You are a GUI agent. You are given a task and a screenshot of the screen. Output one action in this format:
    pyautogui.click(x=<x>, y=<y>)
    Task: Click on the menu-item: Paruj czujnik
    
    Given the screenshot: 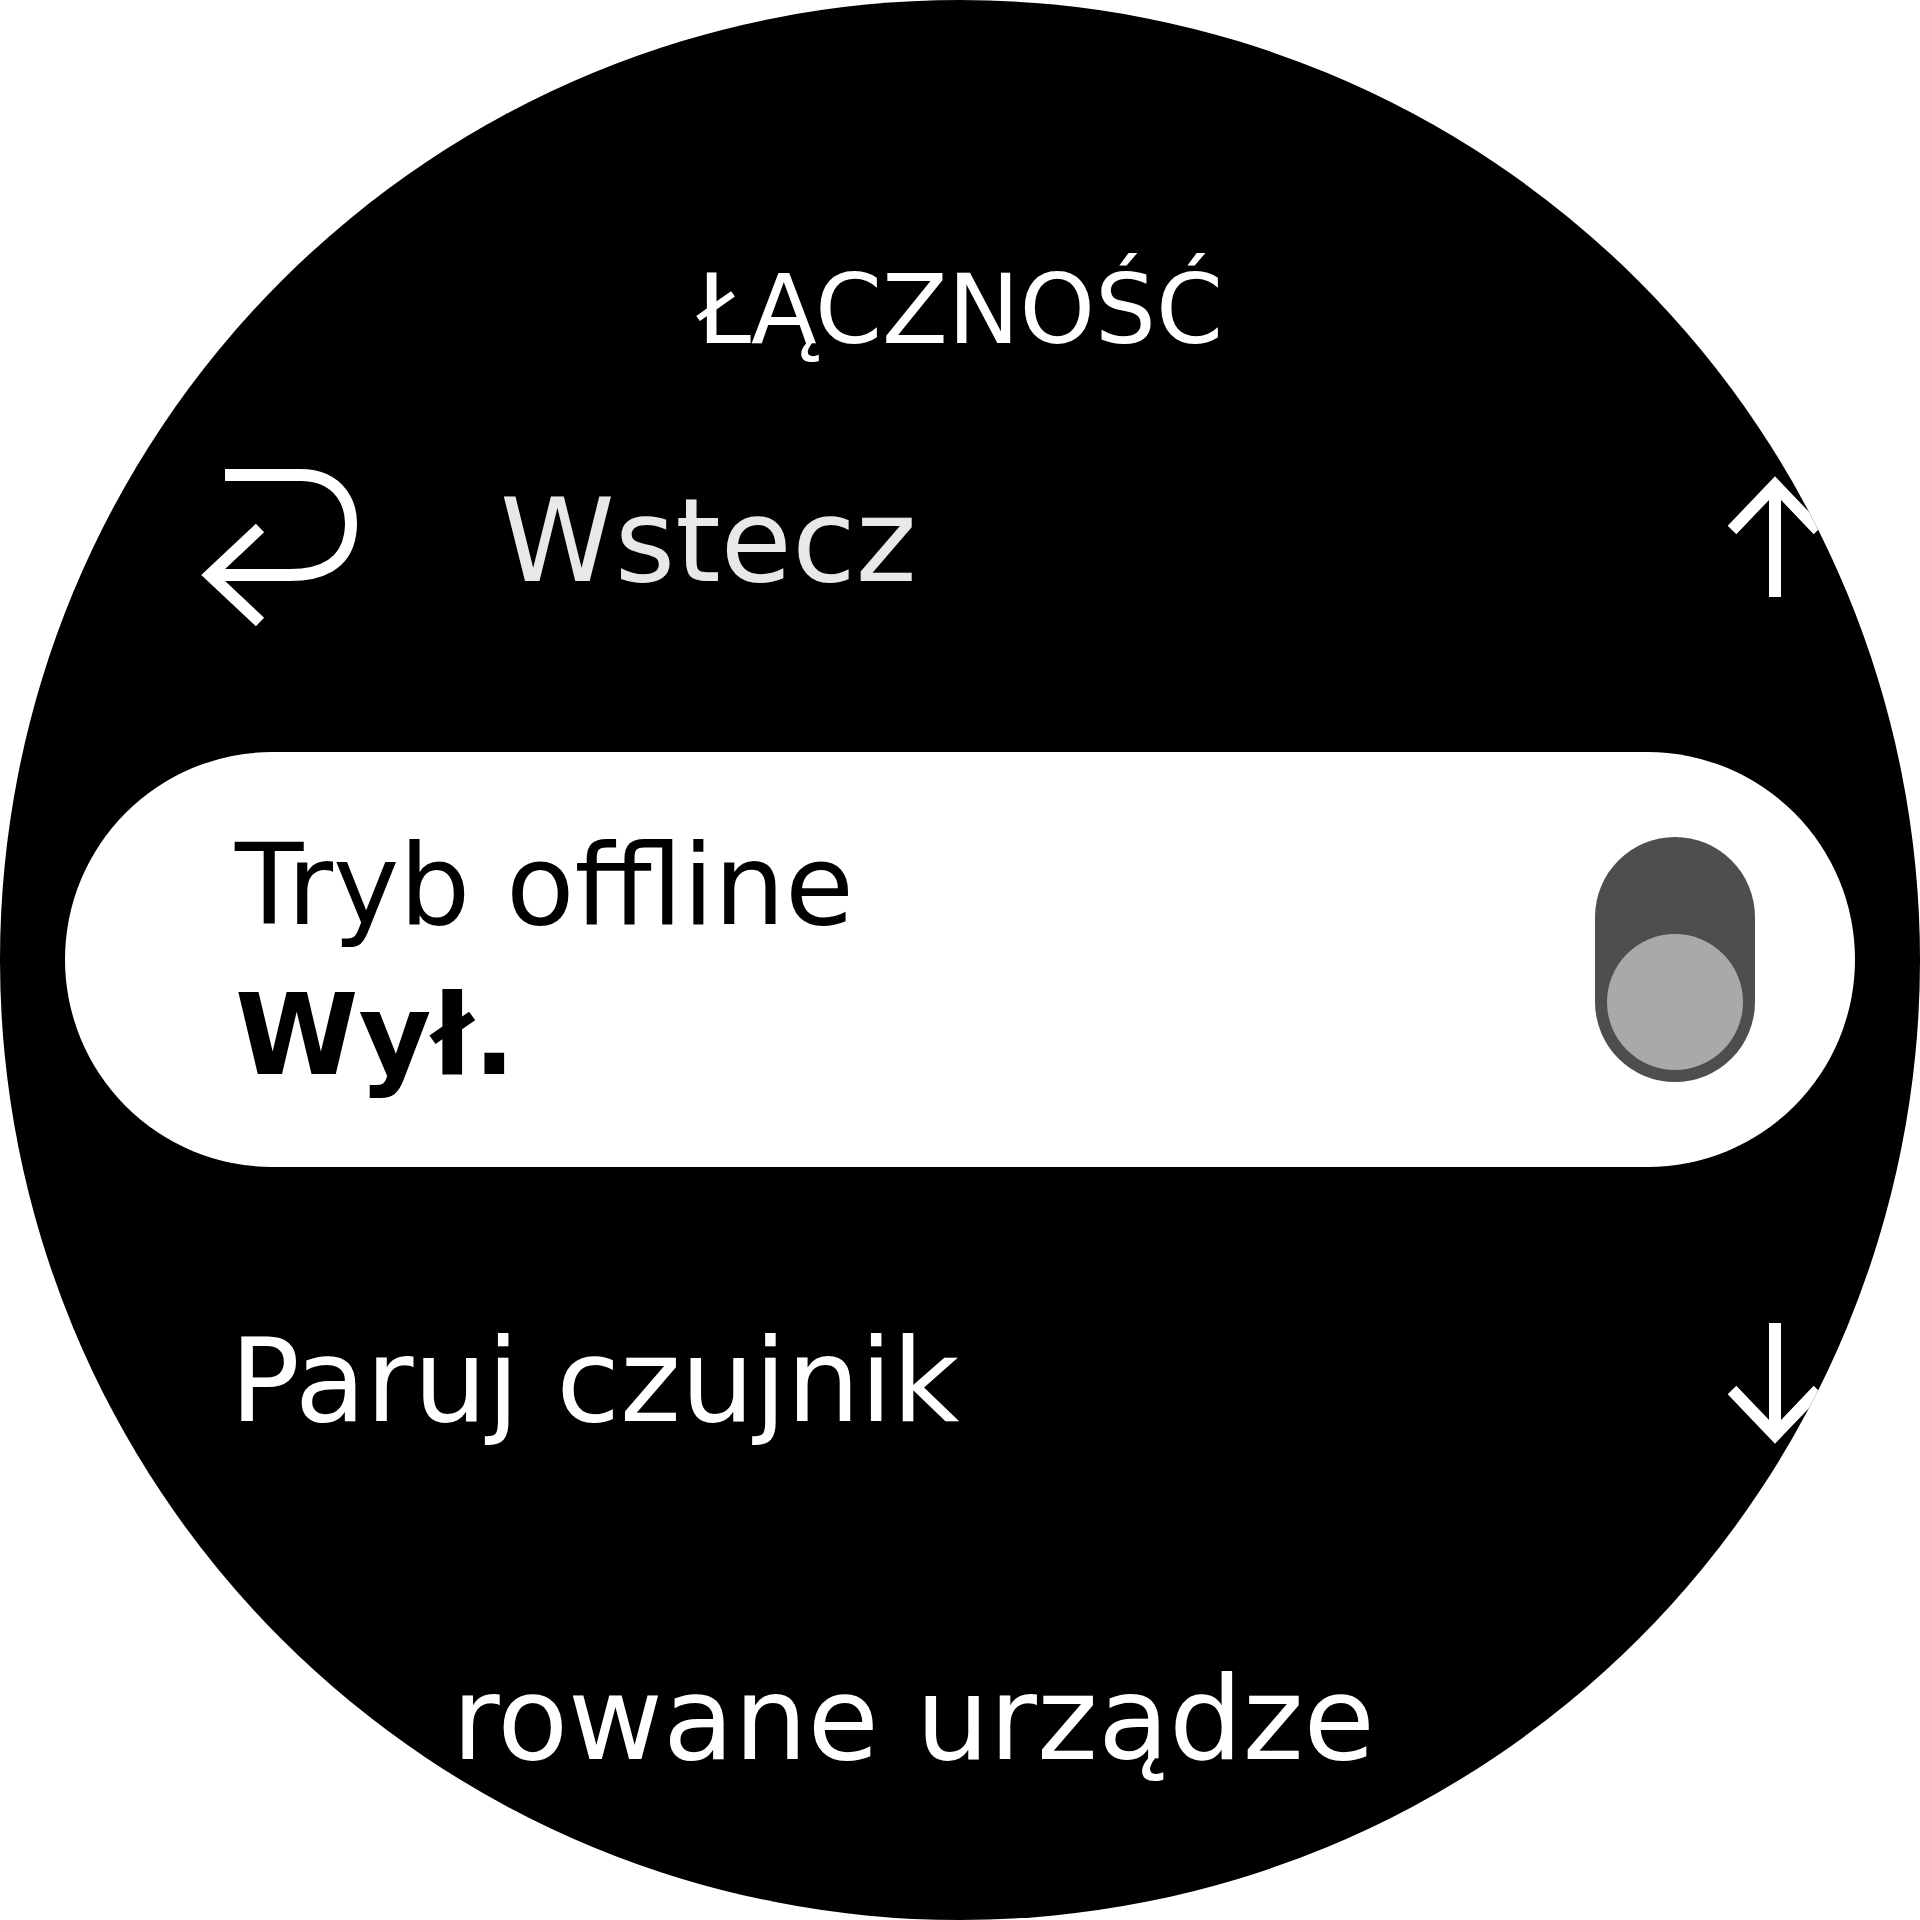 What is the action you would take?
    pyautogui.click(x=975, y=1380)
    